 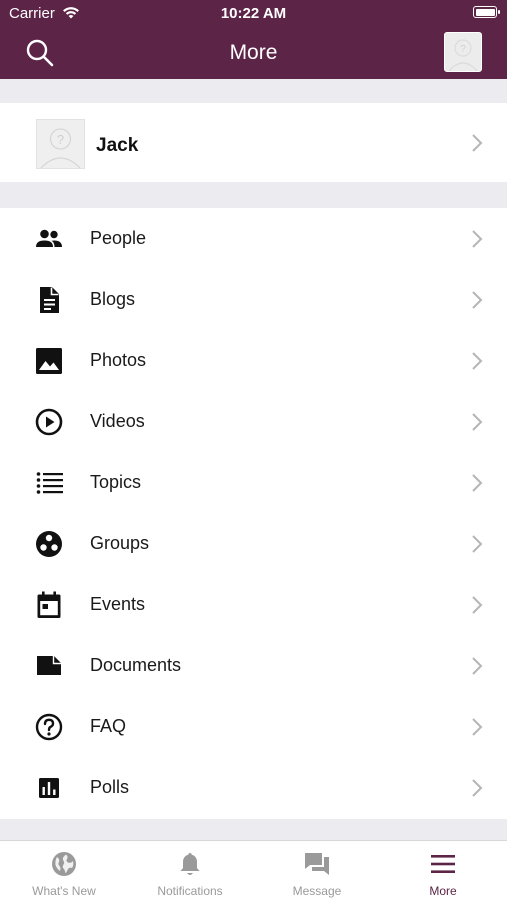 I want to click on profile-name: Jack, so click(x=117, y=145).